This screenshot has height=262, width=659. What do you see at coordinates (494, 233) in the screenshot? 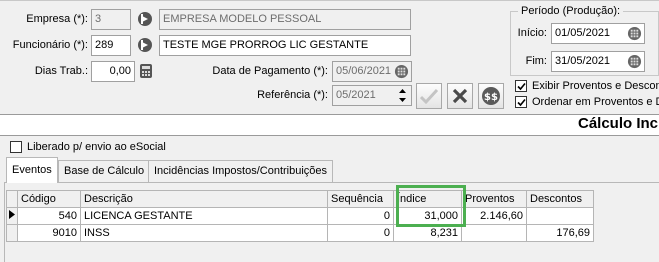
I see `cell-proventos` at bounding box center [494, 233].